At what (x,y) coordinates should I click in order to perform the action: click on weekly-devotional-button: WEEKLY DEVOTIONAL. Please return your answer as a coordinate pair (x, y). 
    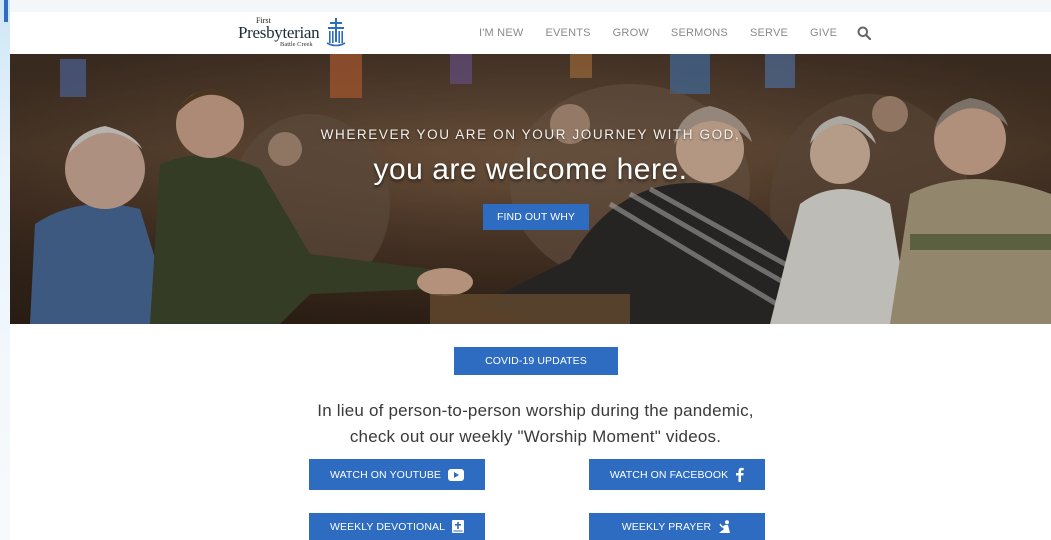
    Looking at the image, I should click on (397, 526).